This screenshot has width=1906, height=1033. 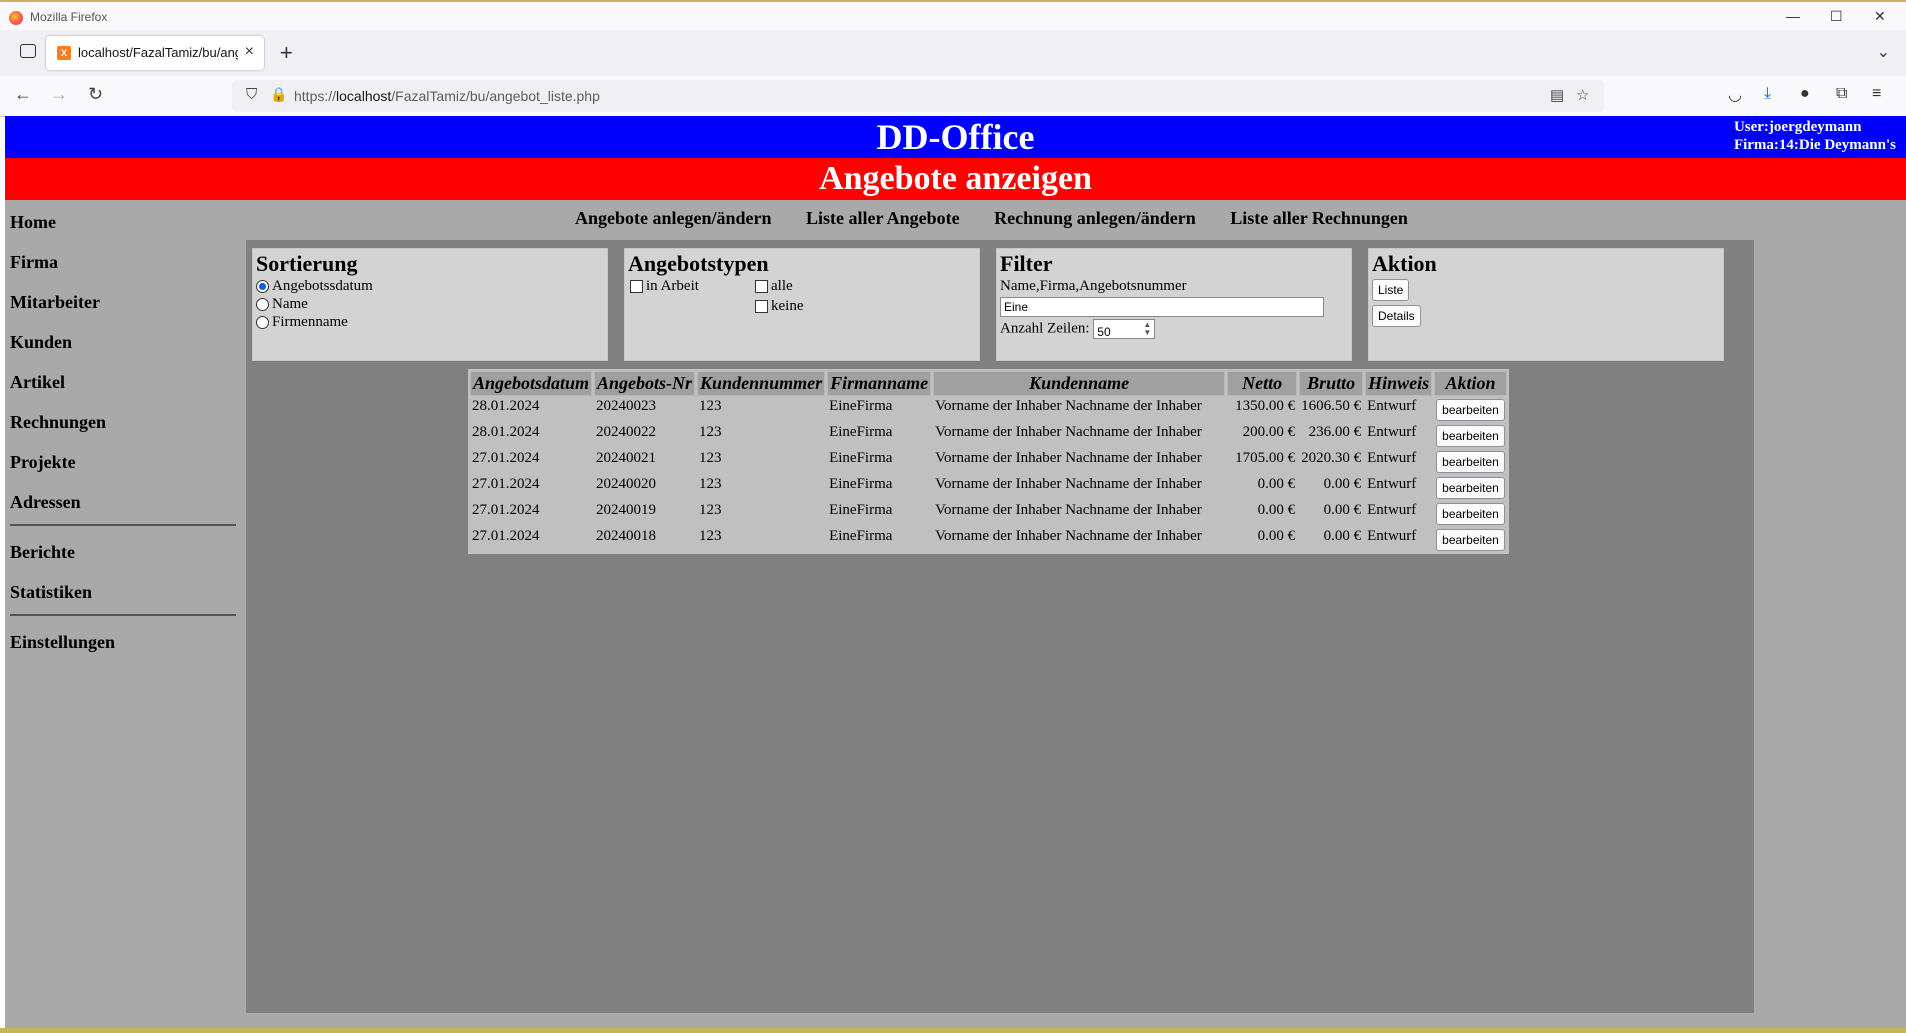 What do you see at coordinates (126, 432) in the screenshot?
I see `sidebar-item-rechnungen: Rechnungen` at bounding box center [126, 432].